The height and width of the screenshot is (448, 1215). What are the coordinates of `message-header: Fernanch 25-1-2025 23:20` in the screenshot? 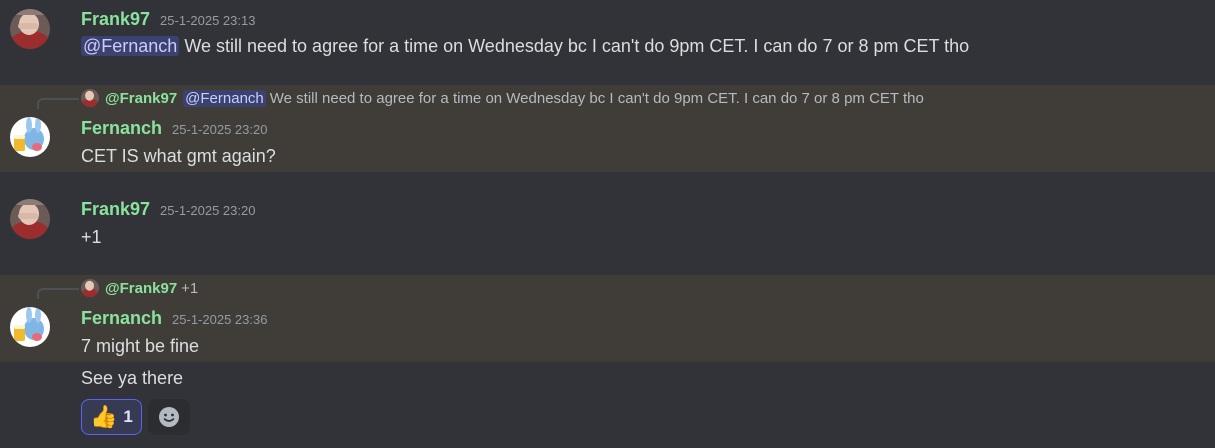 It's located at (174, 128).